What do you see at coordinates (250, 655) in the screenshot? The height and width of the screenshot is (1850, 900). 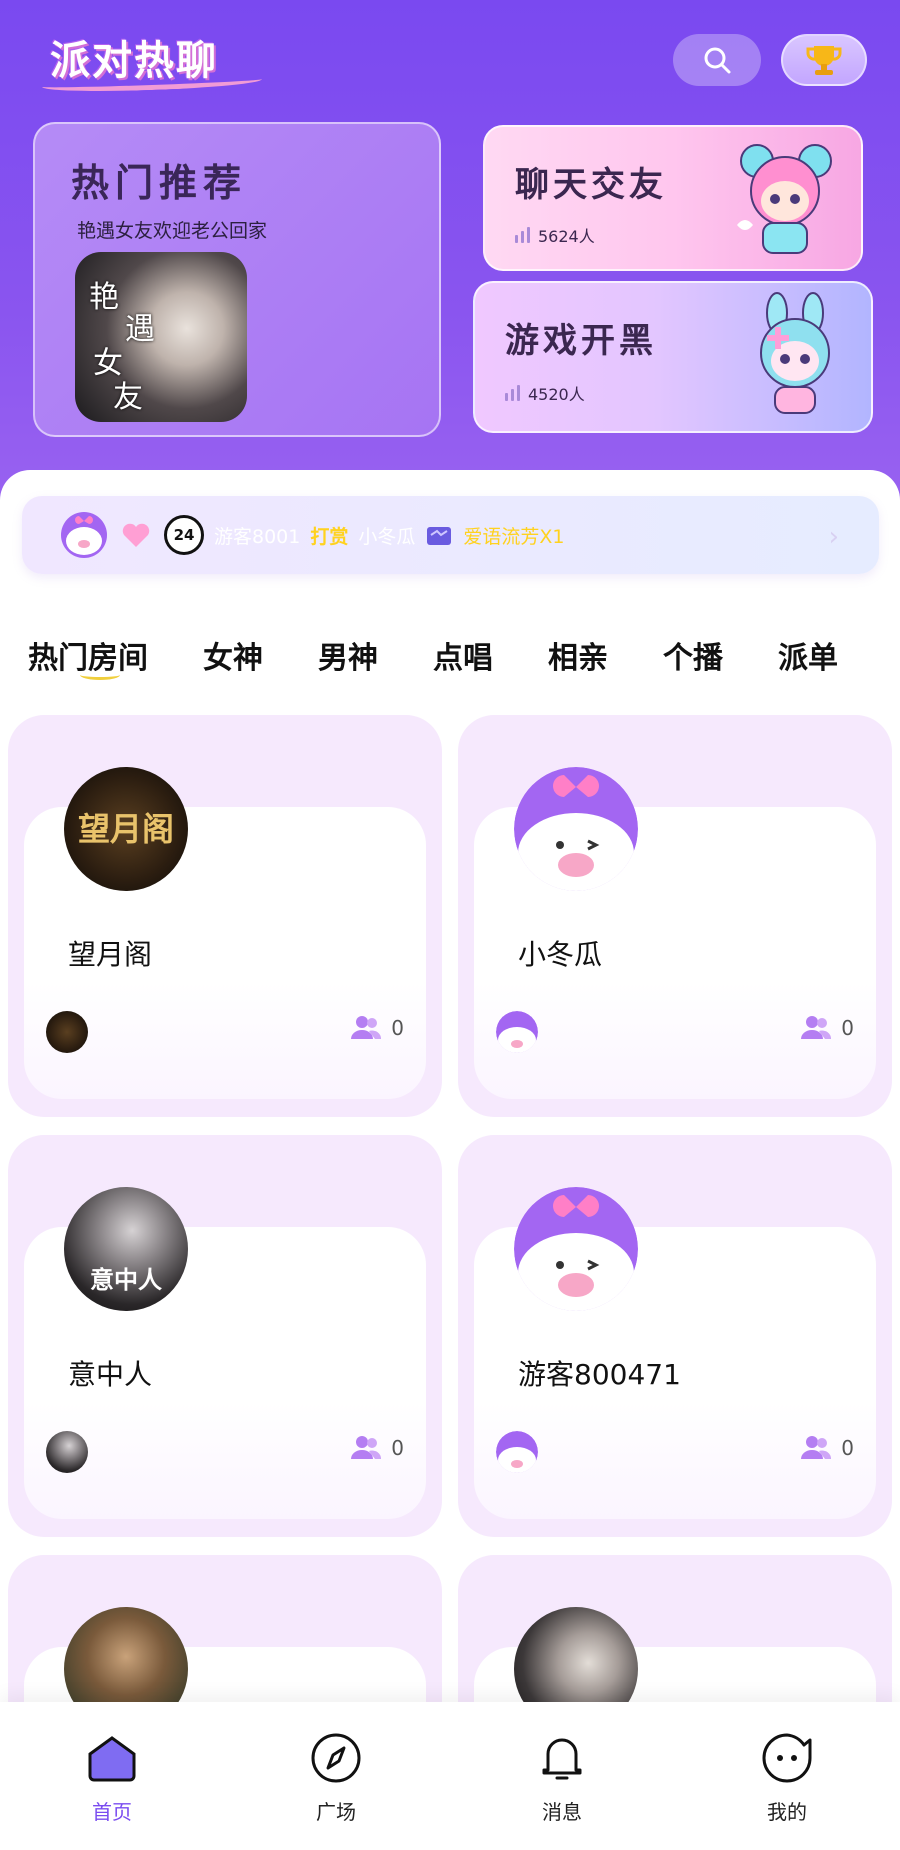 I see `tab-goddess: 女神` at bounding box center [250, 655].